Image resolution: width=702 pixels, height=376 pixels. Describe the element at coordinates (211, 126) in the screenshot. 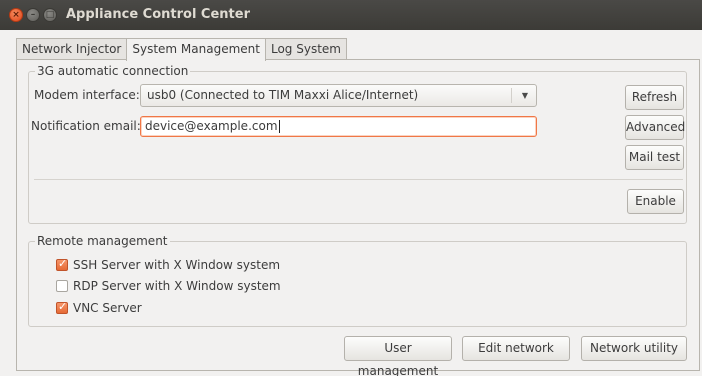

I see `notification-email-value: device@example.com` at that location.